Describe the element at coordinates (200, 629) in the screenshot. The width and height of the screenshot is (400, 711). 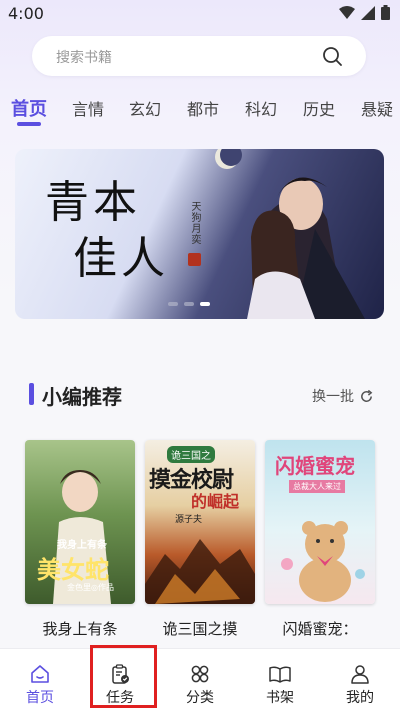
I see `book-title: 诡三国之摸` at that location.